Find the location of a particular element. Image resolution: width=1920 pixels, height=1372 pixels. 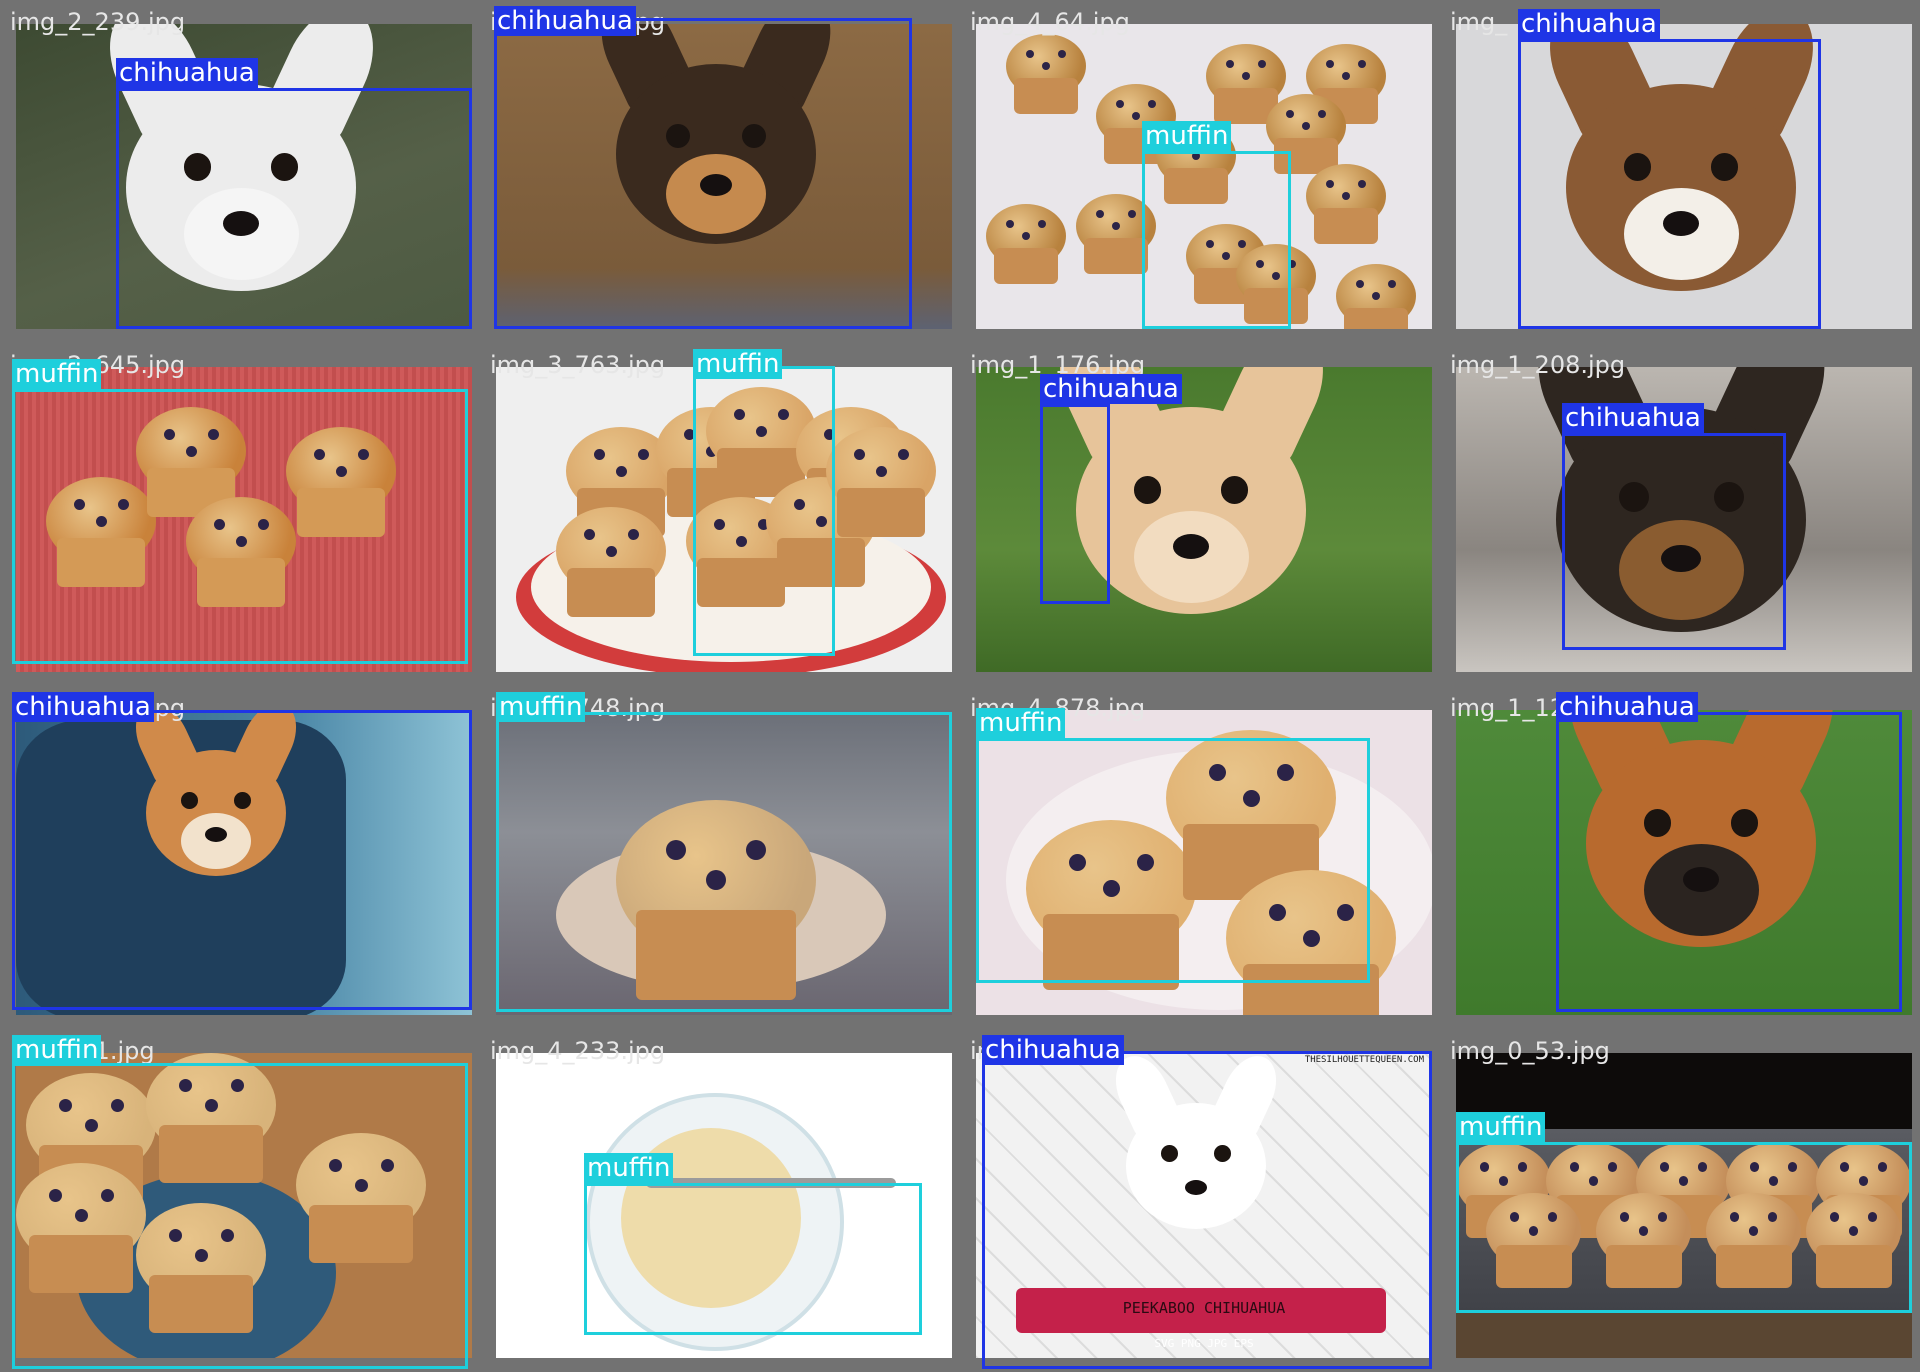

result-cell: img_ chihuahua is located at coordinates (1682, 174).